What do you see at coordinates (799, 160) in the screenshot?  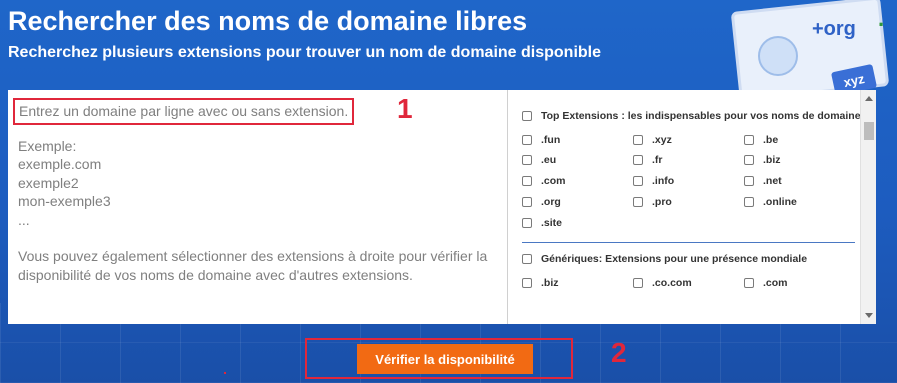 I see `ext-option-biz: .biz` at bounding box center [799, 160].